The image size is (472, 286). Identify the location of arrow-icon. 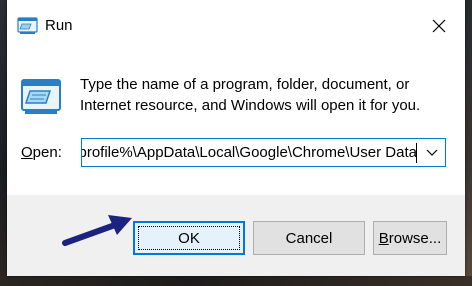
(97, 230).